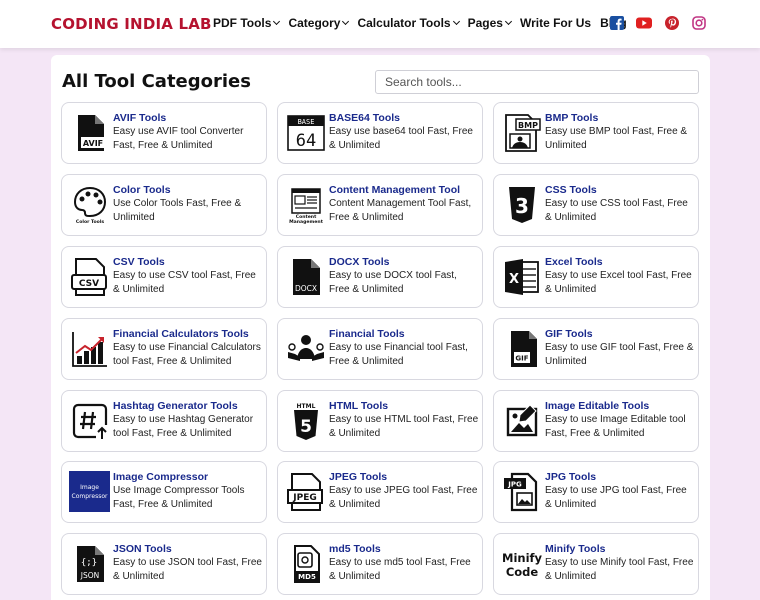 Image resolution: width=760 pixels, height=600 pixels. Describe the element at coordinates (355, 549) in the screenshot. I see `card-title: md5 Tools` at that location.